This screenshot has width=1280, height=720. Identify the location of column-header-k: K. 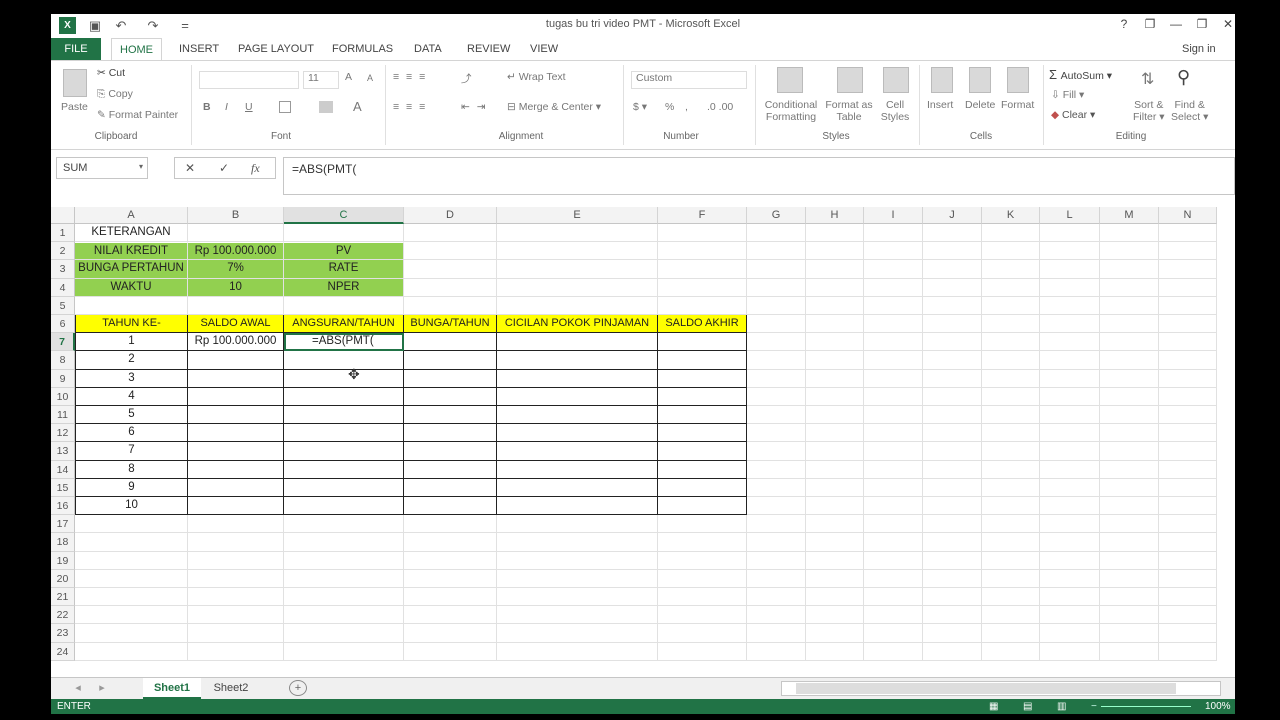
(1011, 215).